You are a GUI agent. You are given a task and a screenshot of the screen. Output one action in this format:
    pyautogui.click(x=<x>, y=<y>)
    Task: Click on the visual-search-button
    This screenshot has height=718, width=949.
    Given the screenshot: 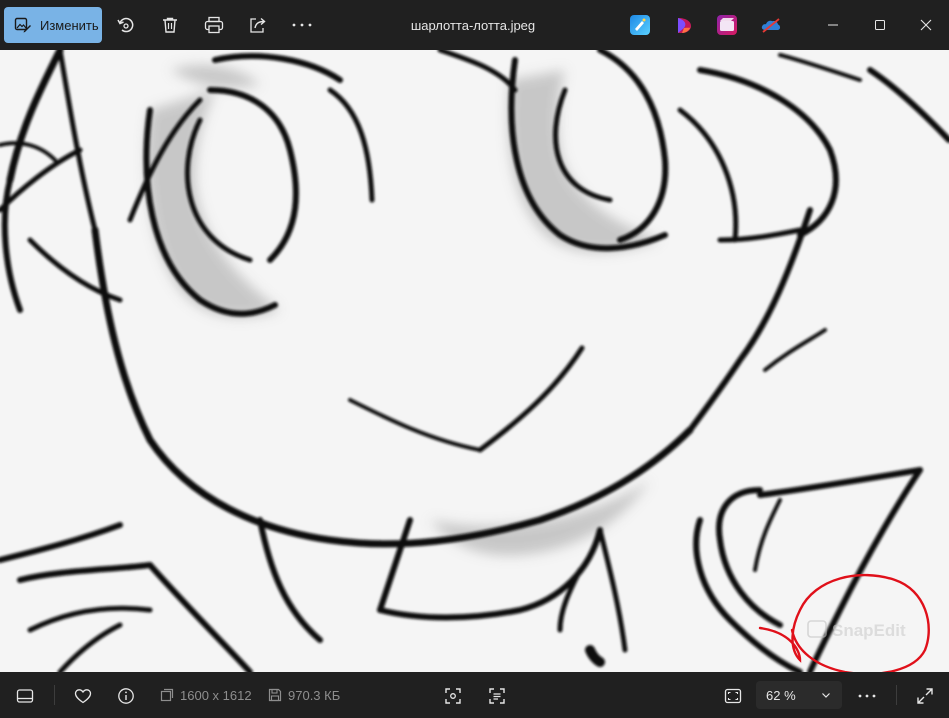 What is the action you would take?
    pyautogui.click(x=453, y=696)
    